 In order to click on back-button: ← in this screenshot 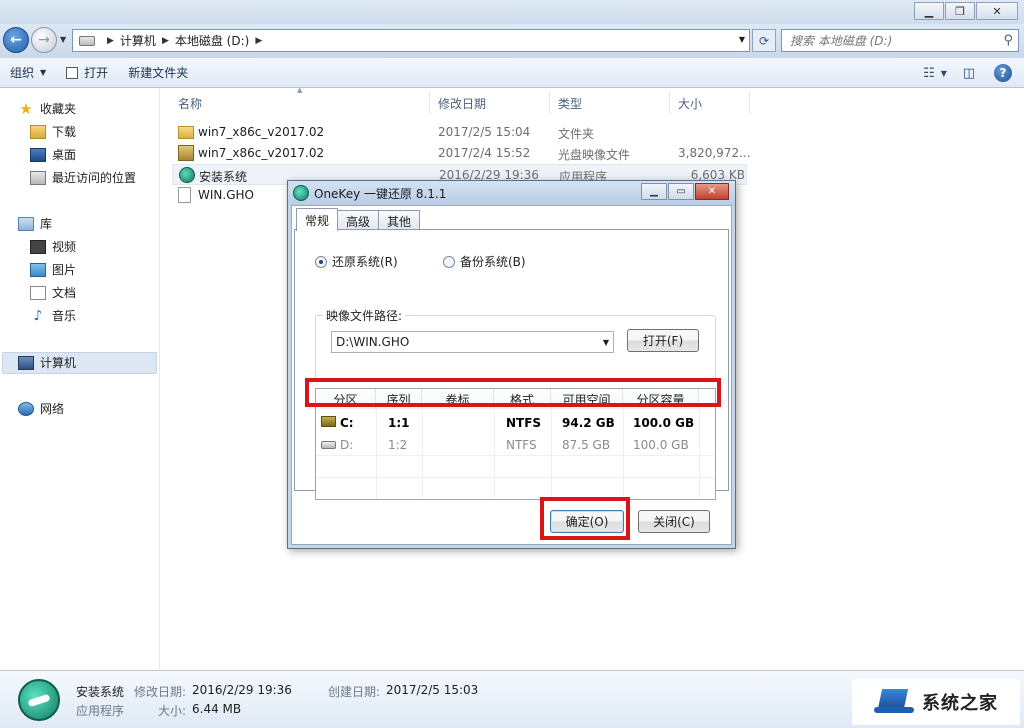, I will do `click(16, 40)`.